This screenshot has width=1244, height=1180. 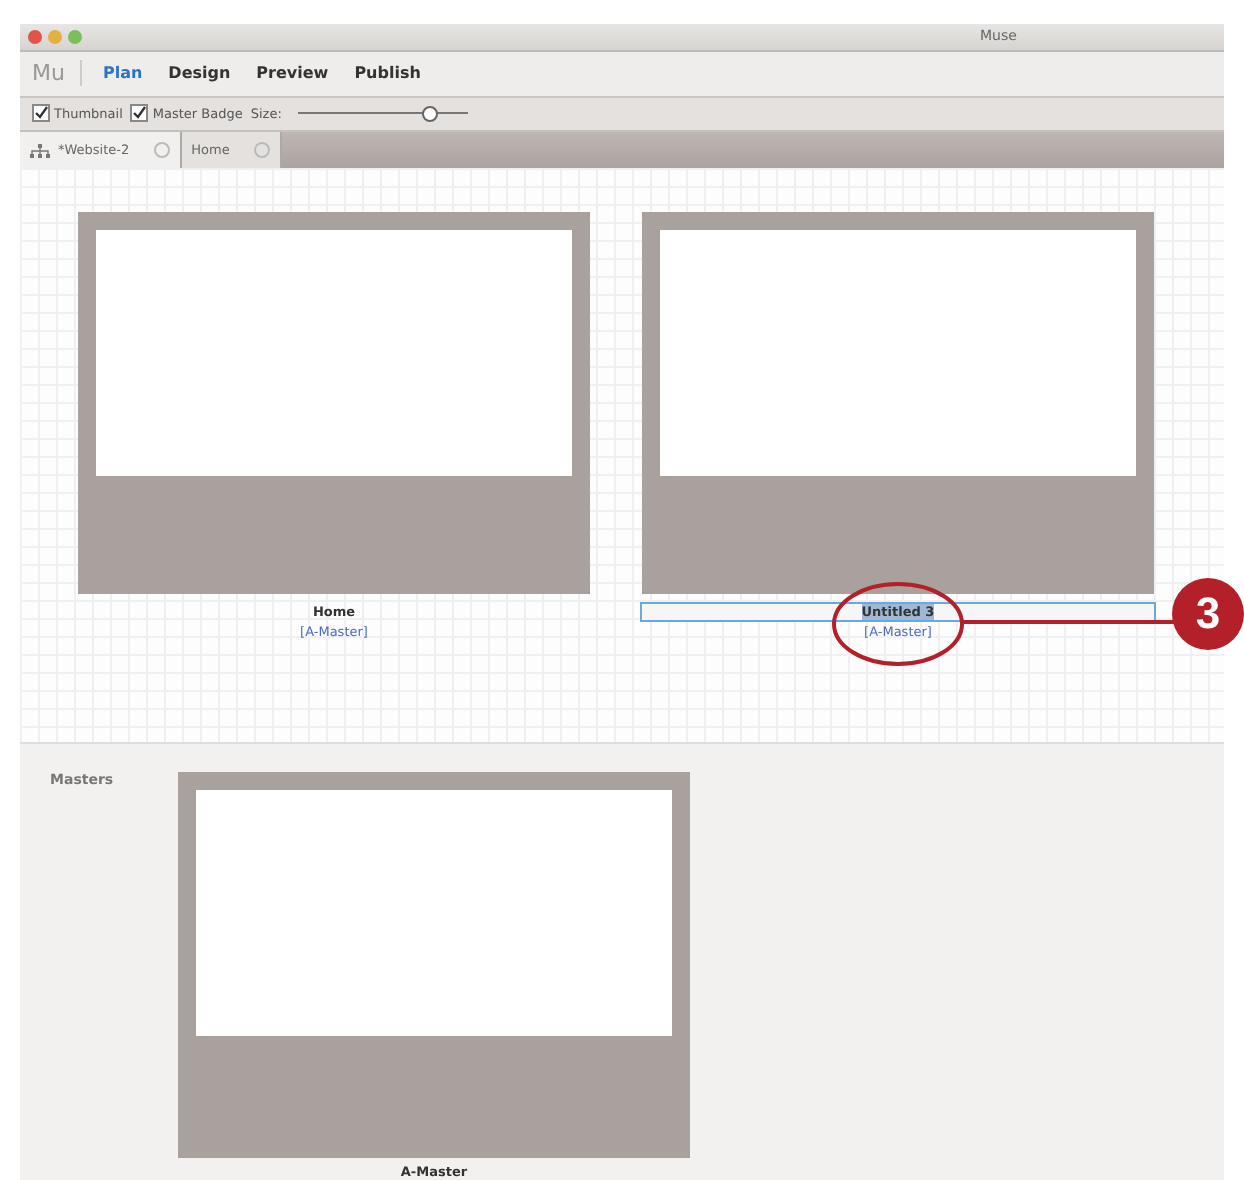 What do you see at coordinates (206, 73) in the screenshot?
I see `mode-tab: Design` at bounding box center [206, 73].